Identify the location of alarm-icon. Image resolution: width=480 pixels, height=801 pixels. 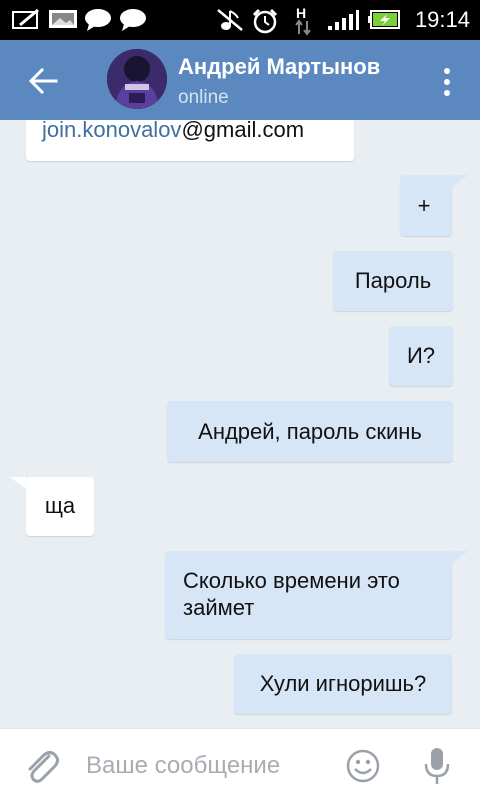
(265, 21).